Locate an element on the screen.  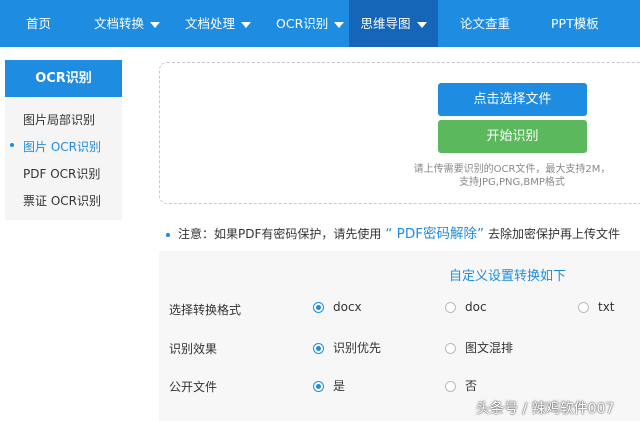
password-notice: 注意：如果PDF有密码保护，请先使用 “ PDF密码解除” 去除加密保护再上传文件 is located at coordinates (403, 232).